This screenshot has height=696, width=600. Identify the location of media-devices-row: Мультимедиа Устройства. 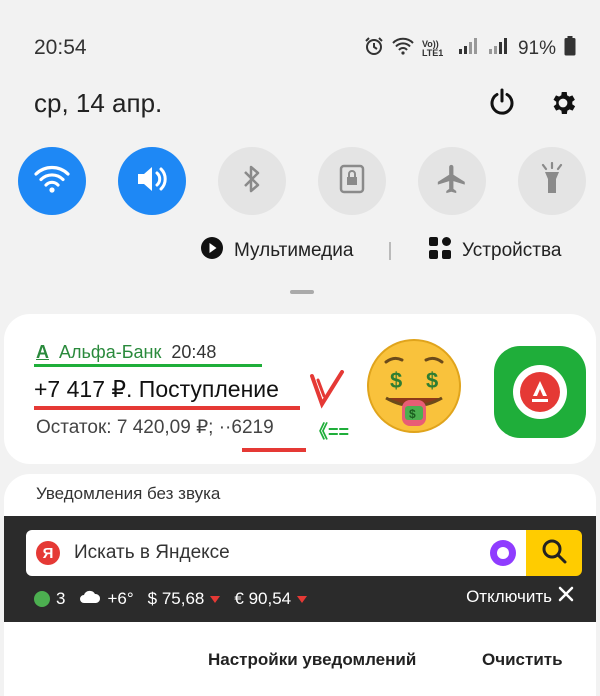
(300, 252).